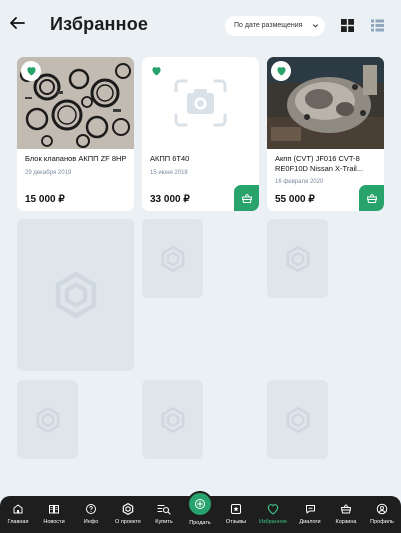  What do you see at coordinates (299, 182) in the screenshot?
I see `product-date: 16 февраля 2020` at bounding box center [299, 182].